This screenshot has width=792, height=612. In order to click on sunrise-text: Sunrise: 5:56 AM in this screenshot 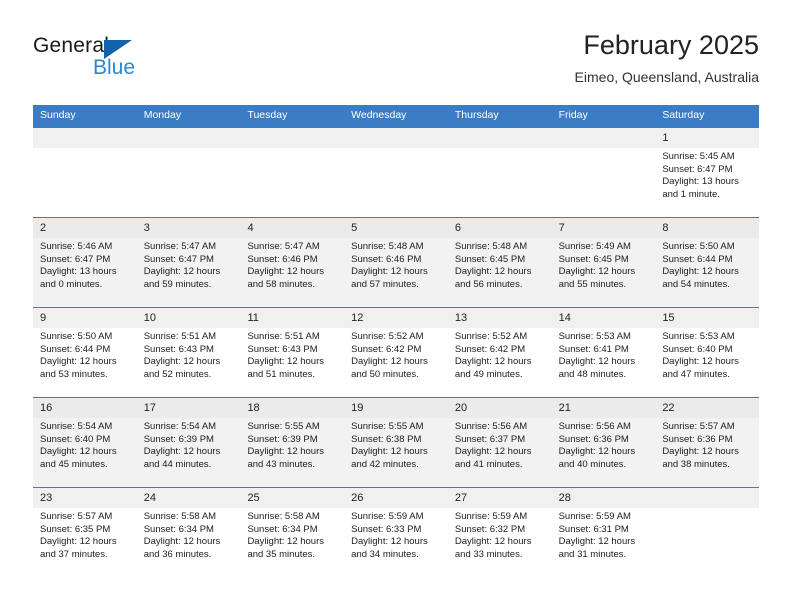, I will do `click(594, 426)`.